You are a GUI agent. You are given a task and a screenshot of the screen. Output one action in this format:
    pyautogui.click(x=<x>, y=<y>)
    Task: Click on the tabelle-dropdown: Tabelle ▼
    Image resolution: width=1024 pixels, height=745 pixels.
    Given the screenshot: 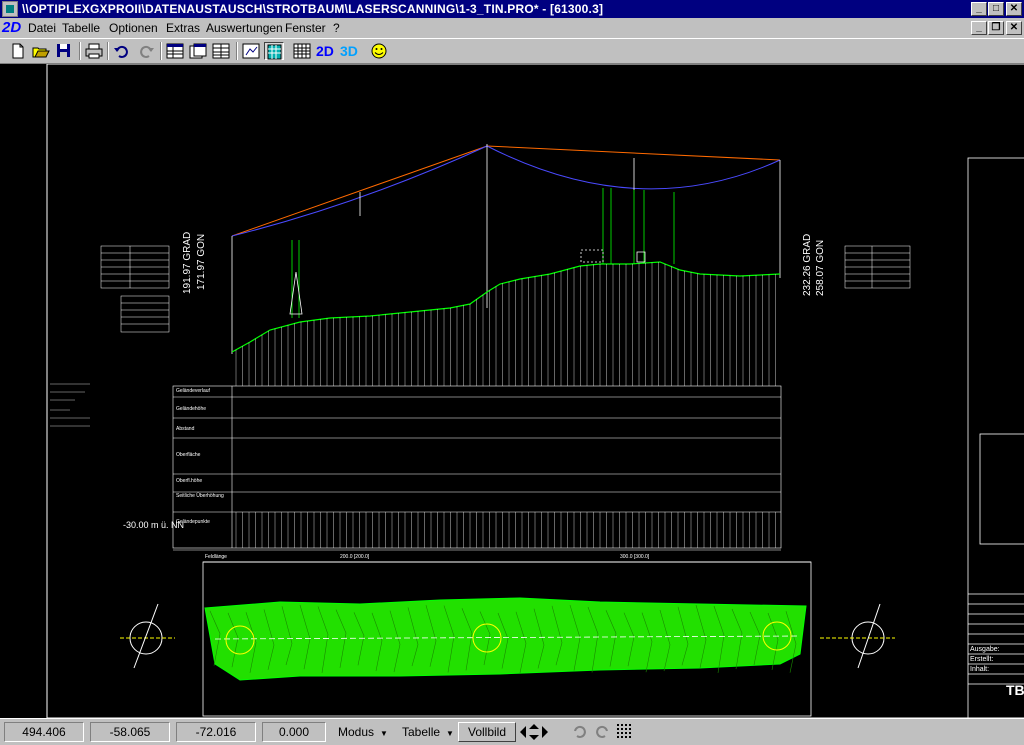 What is the action you would take?
    pyautogui.click(x=428, y=732)
    